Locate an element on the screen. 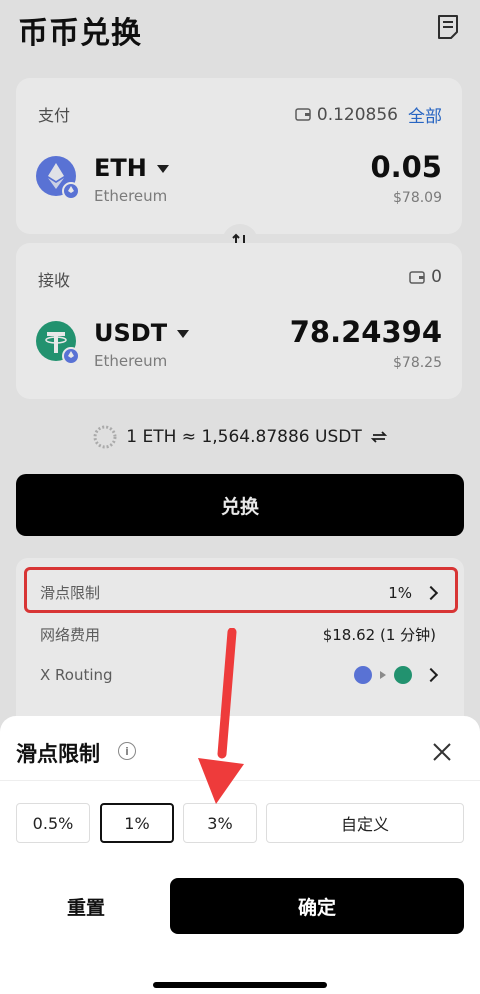  routing-label: X Routing is located at coordinates (76, 675).